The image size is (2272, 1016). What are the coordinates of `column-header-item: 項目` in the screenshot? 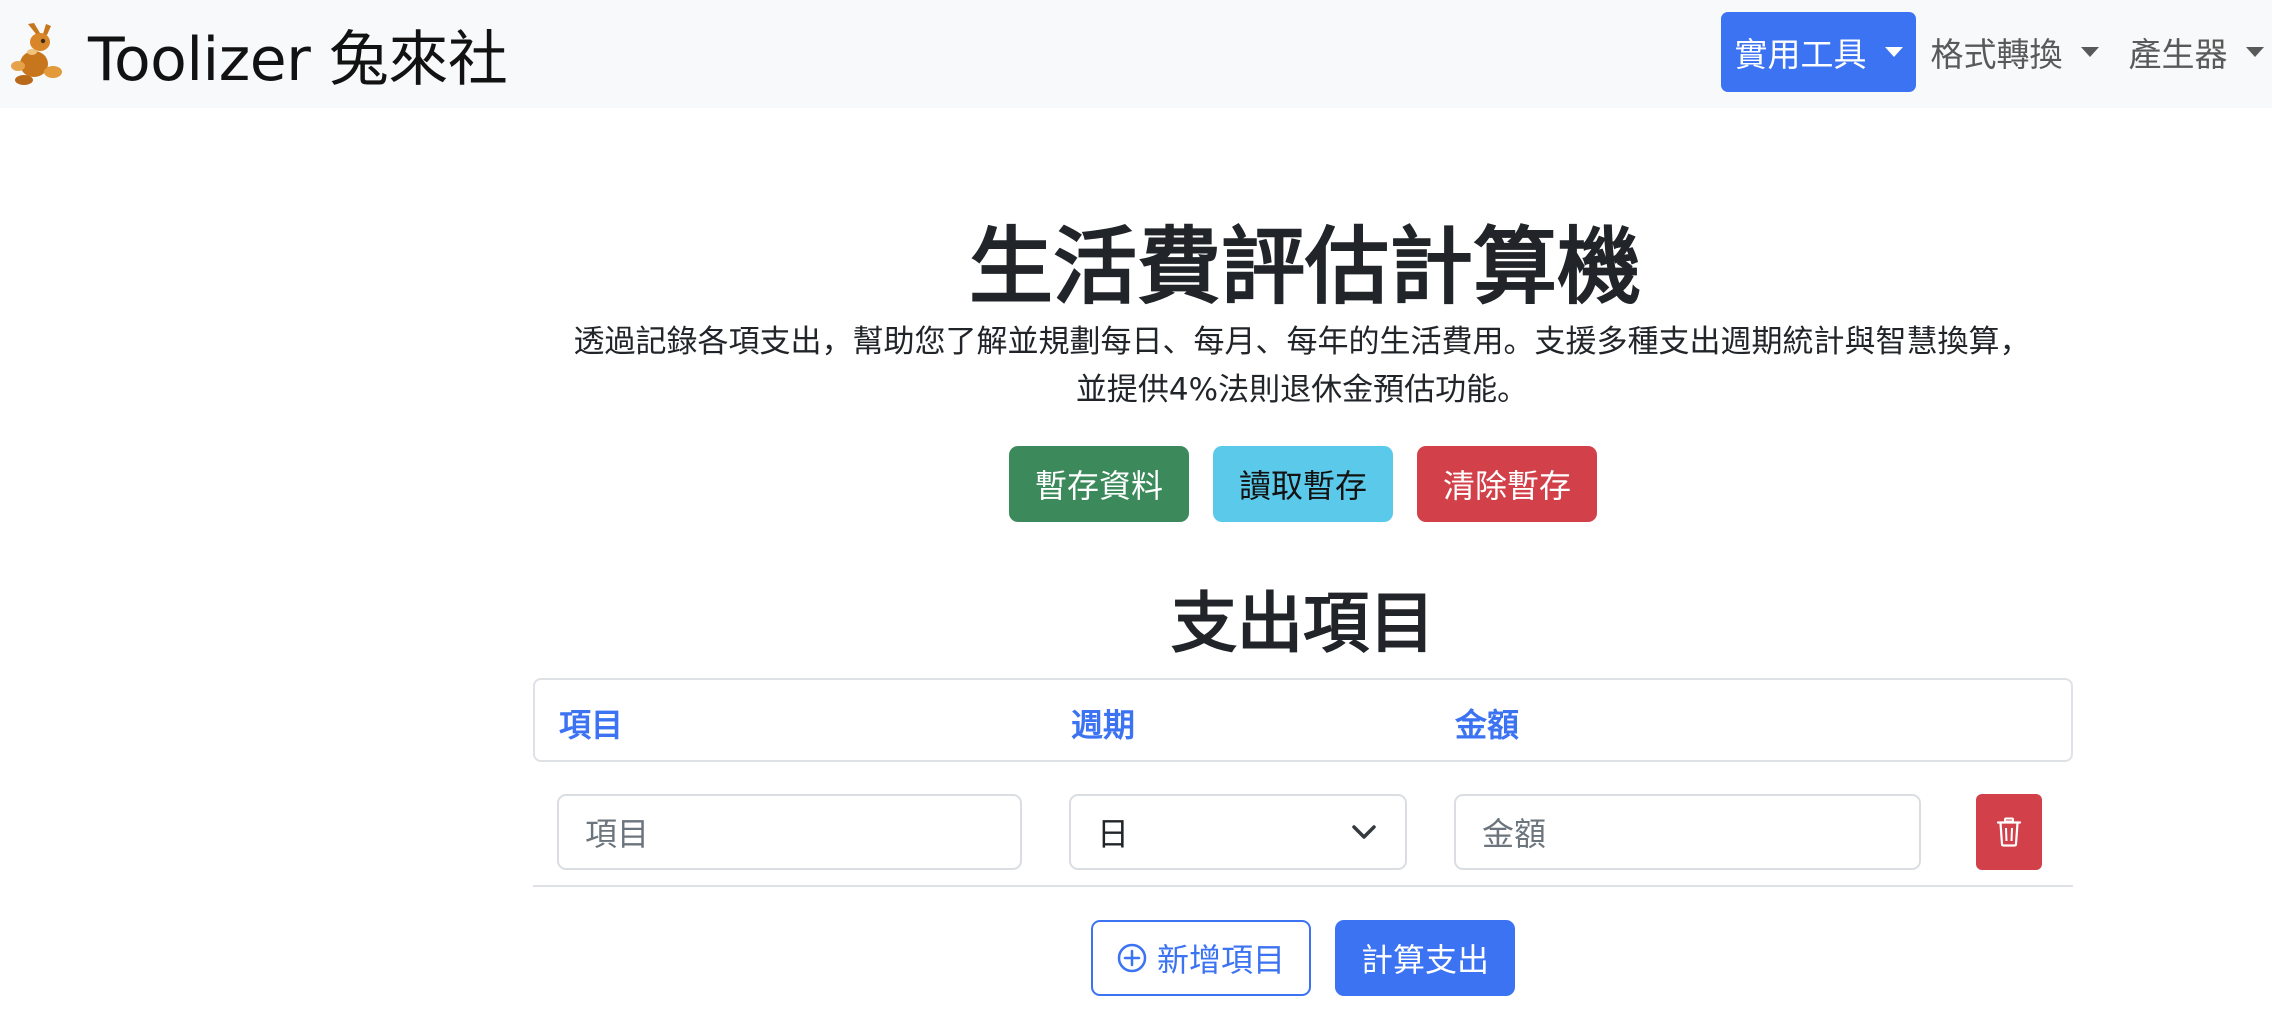 It's located at (591, 725).